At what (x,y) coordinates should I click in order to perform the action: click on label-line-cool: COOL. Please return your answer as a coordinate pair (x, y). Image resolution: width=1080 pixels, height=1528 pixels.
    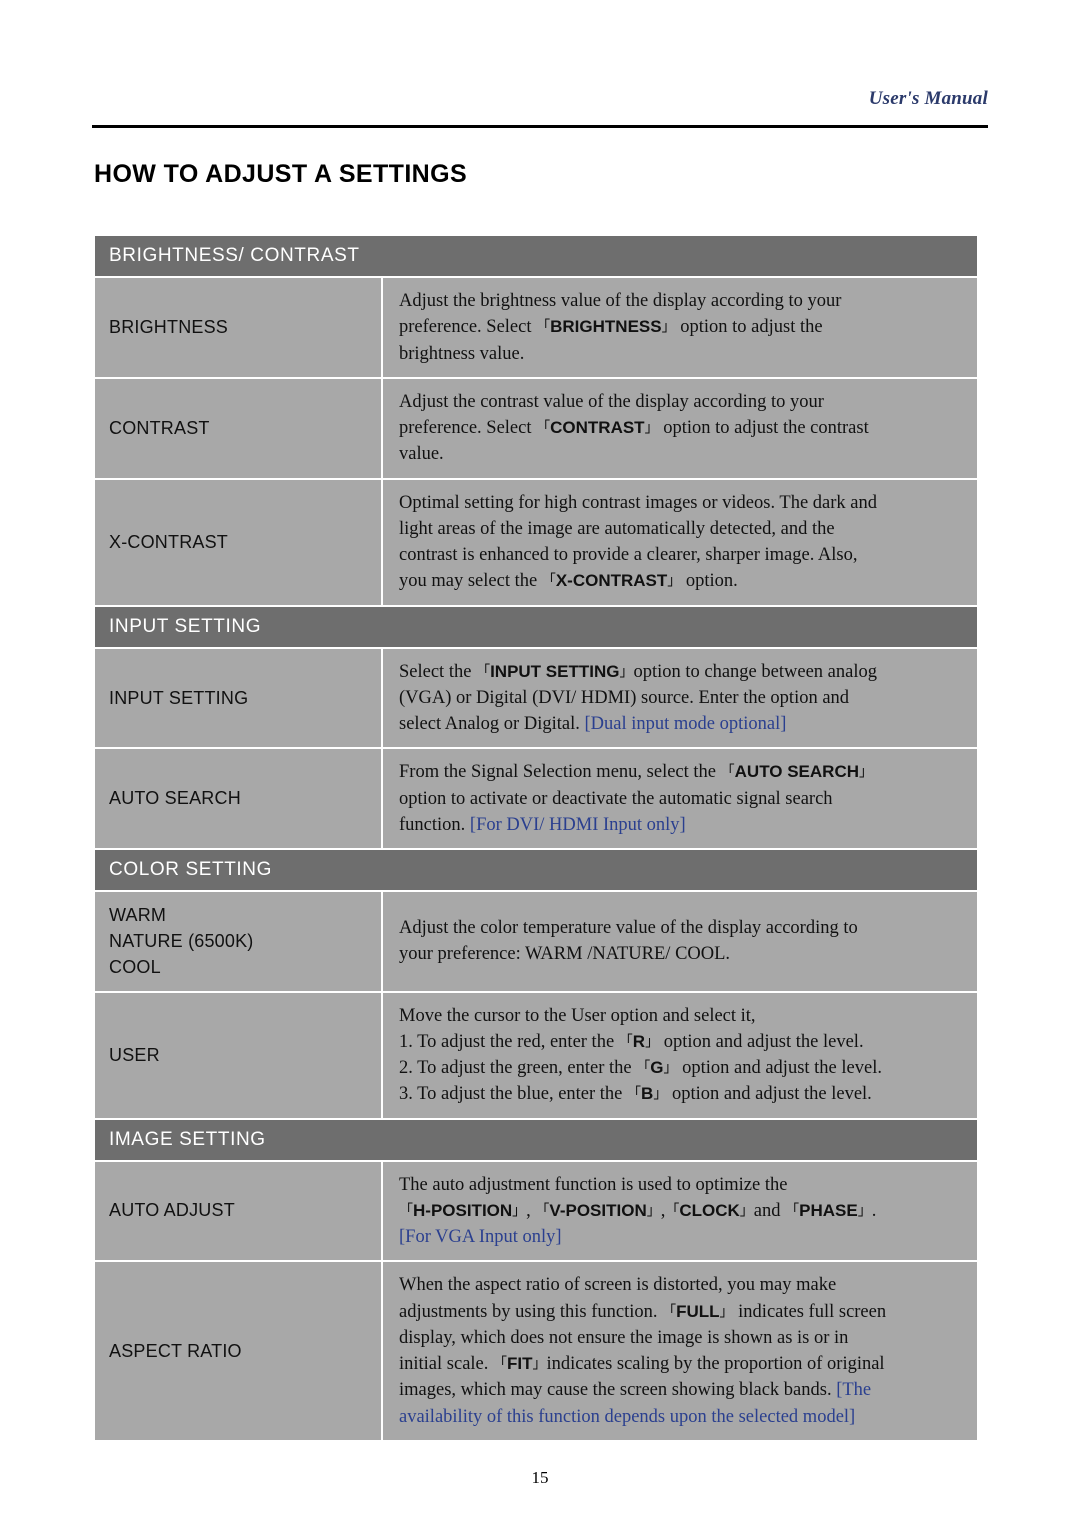
    Looking at the image, I should click on (135, 967).